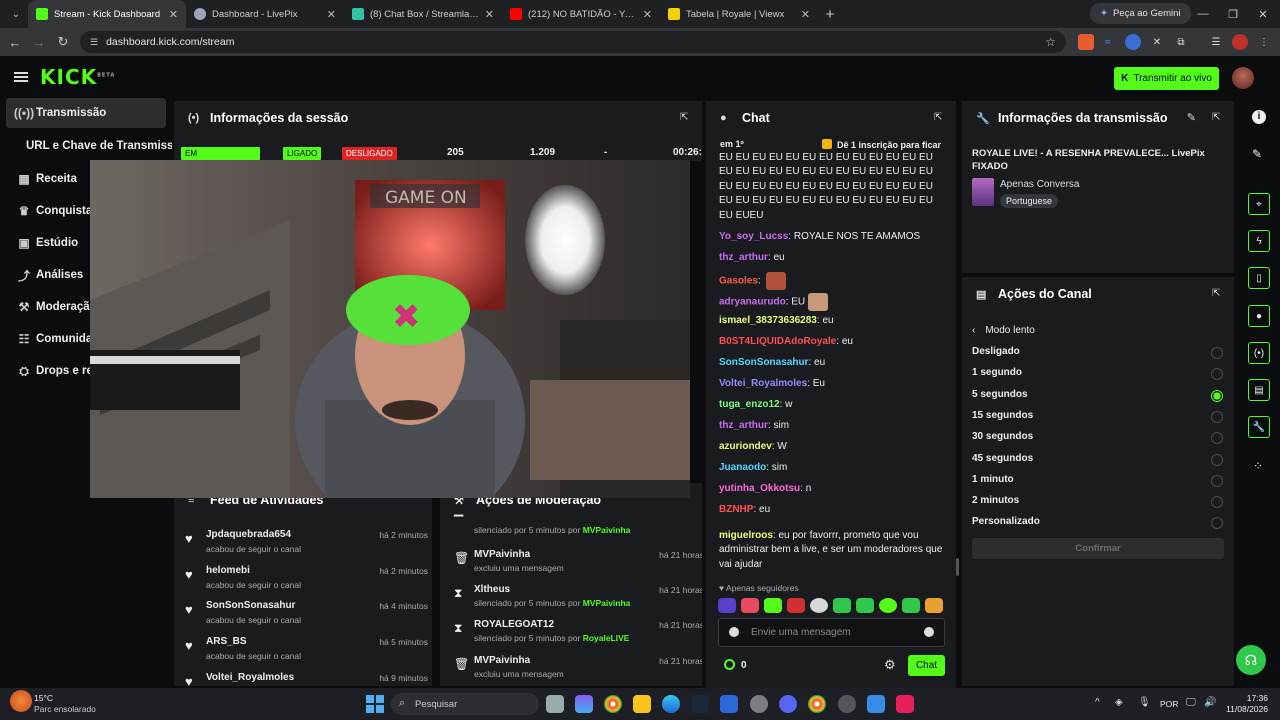 The width and height of the screenshot is (1280, 720). What do you see at coordinates (738, 281) in the screenshot?
I see `chat-username: Gasoles` at bounding box center [738, 281].